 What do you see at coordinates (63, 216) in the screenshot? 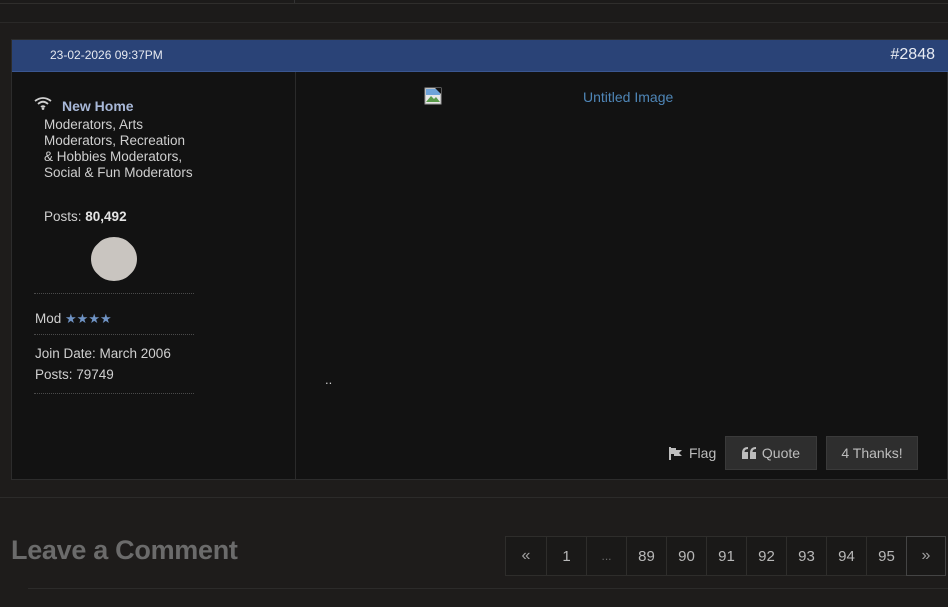
I see `posts-label: Posts:` at bounding box center [63, 216].